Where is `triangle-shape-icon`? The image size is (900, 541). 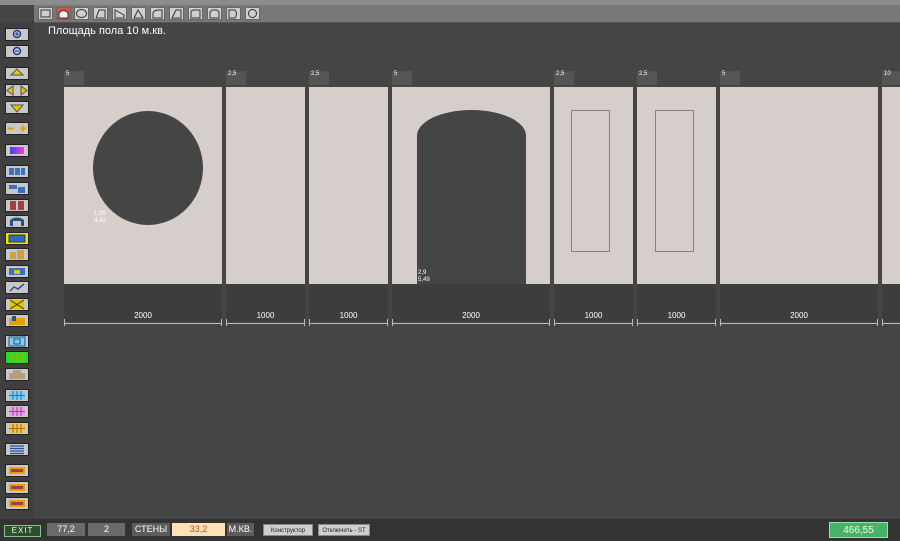
triangle-shape-icon is located at coordinates (138, 13).